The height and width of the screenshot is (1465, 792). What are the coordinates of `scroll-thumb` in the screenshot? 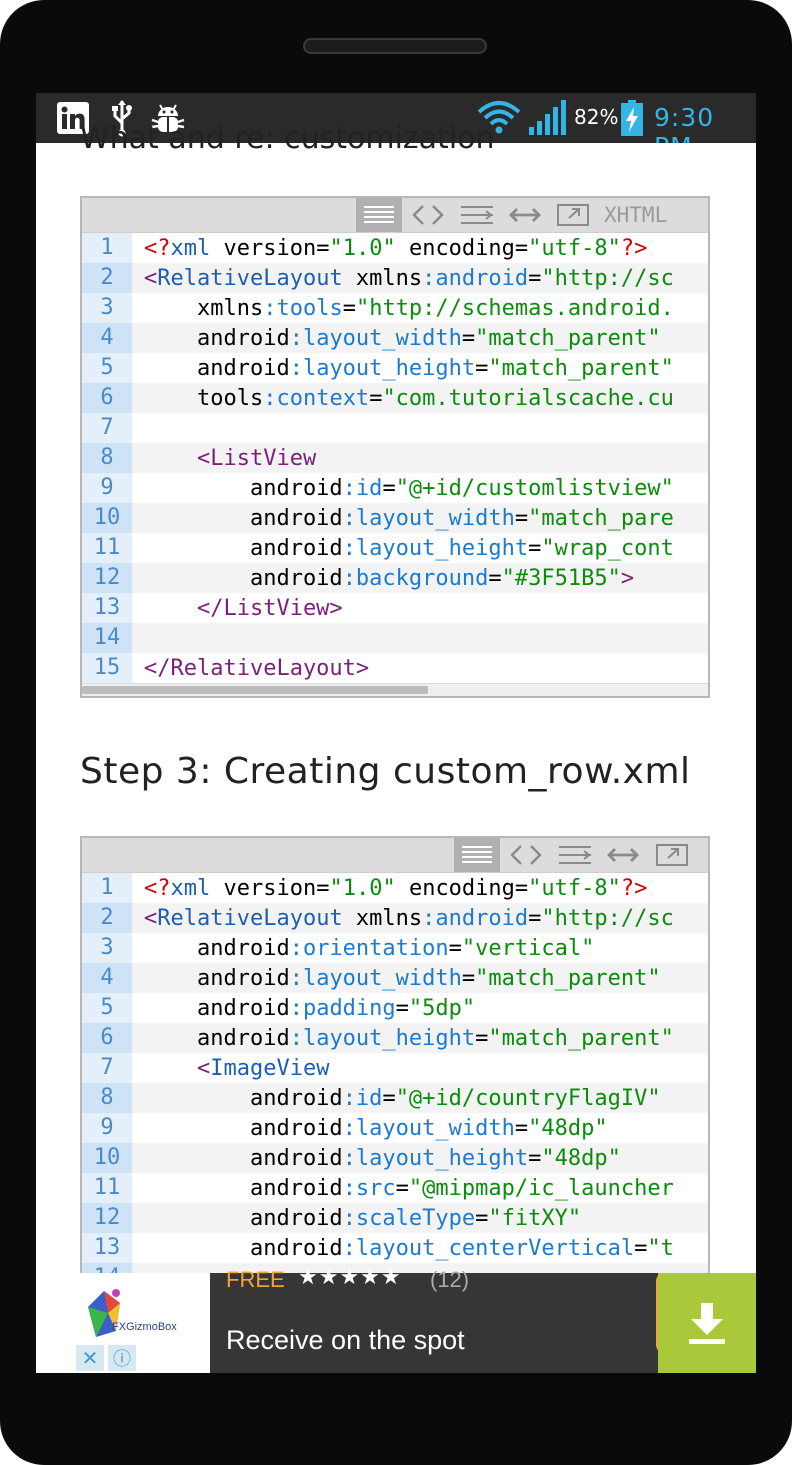 It's located at (255, 690).